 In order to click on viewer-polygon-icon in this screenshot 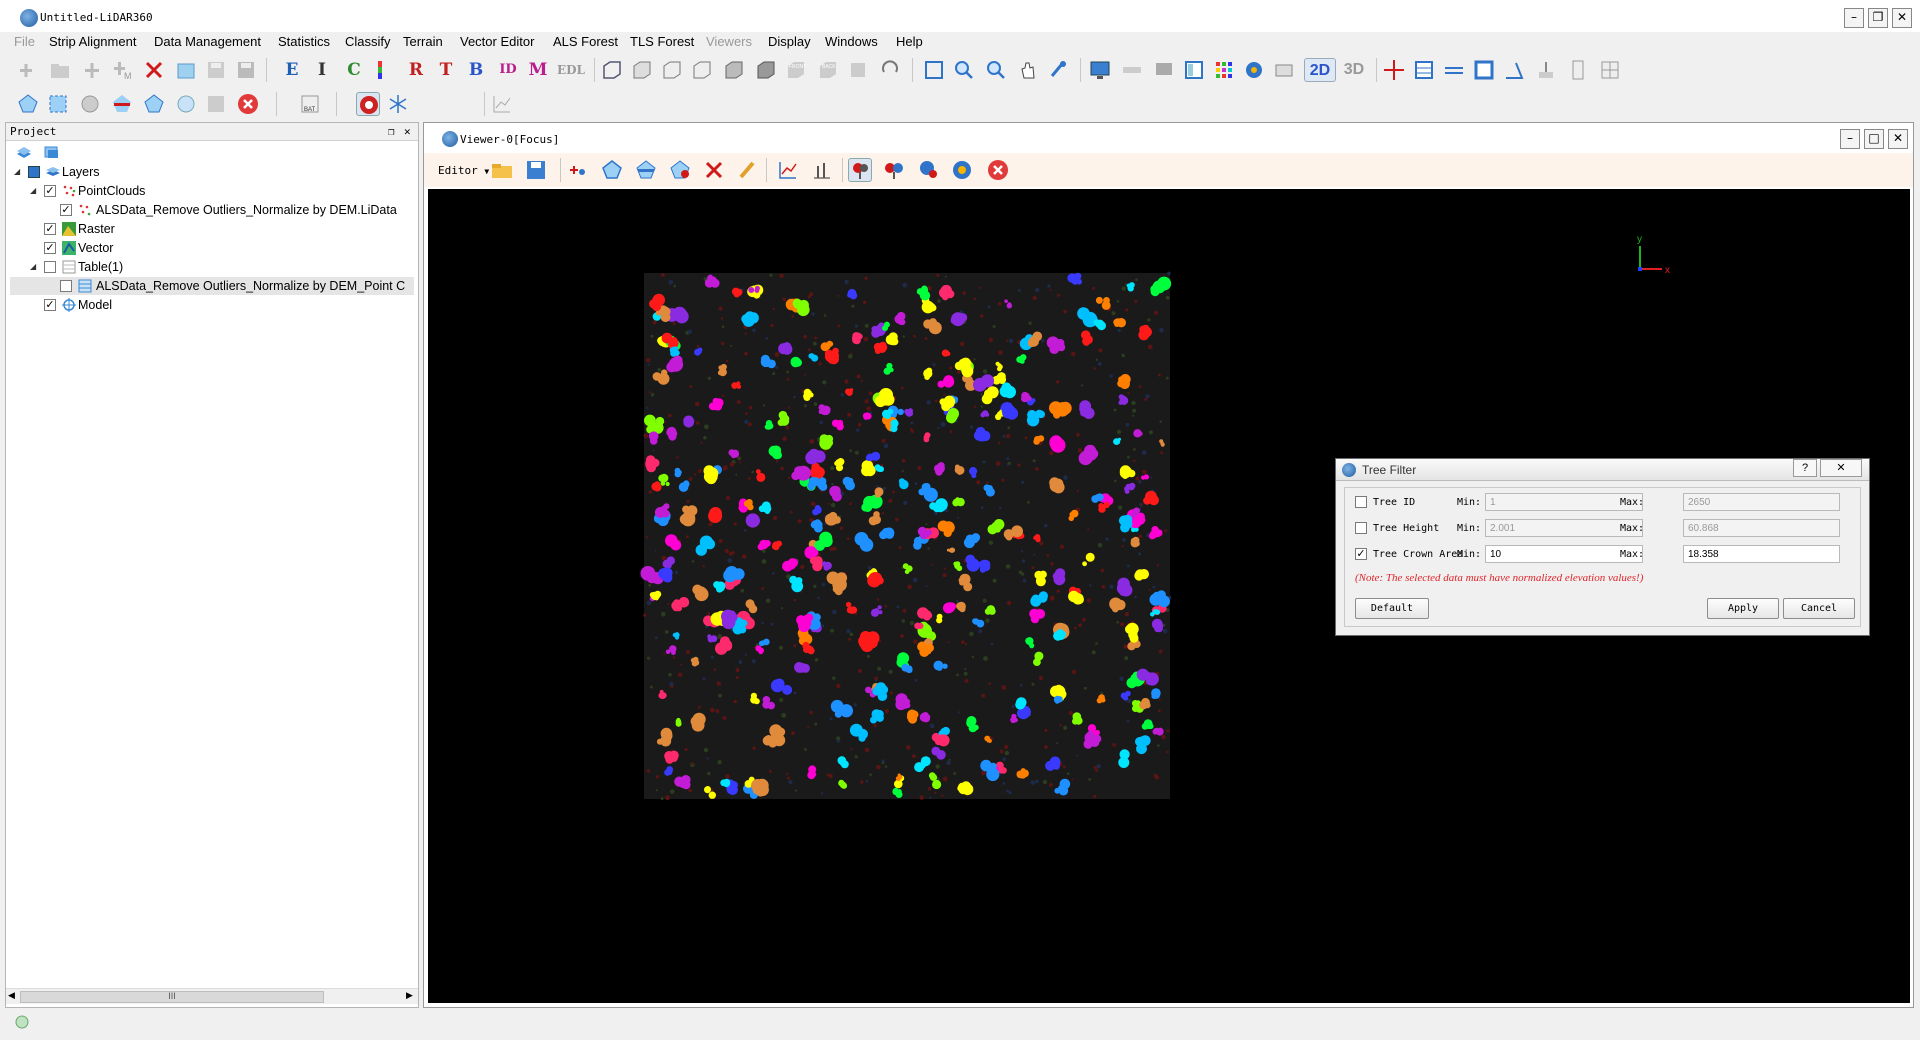, I will do `click(612, 170)`.